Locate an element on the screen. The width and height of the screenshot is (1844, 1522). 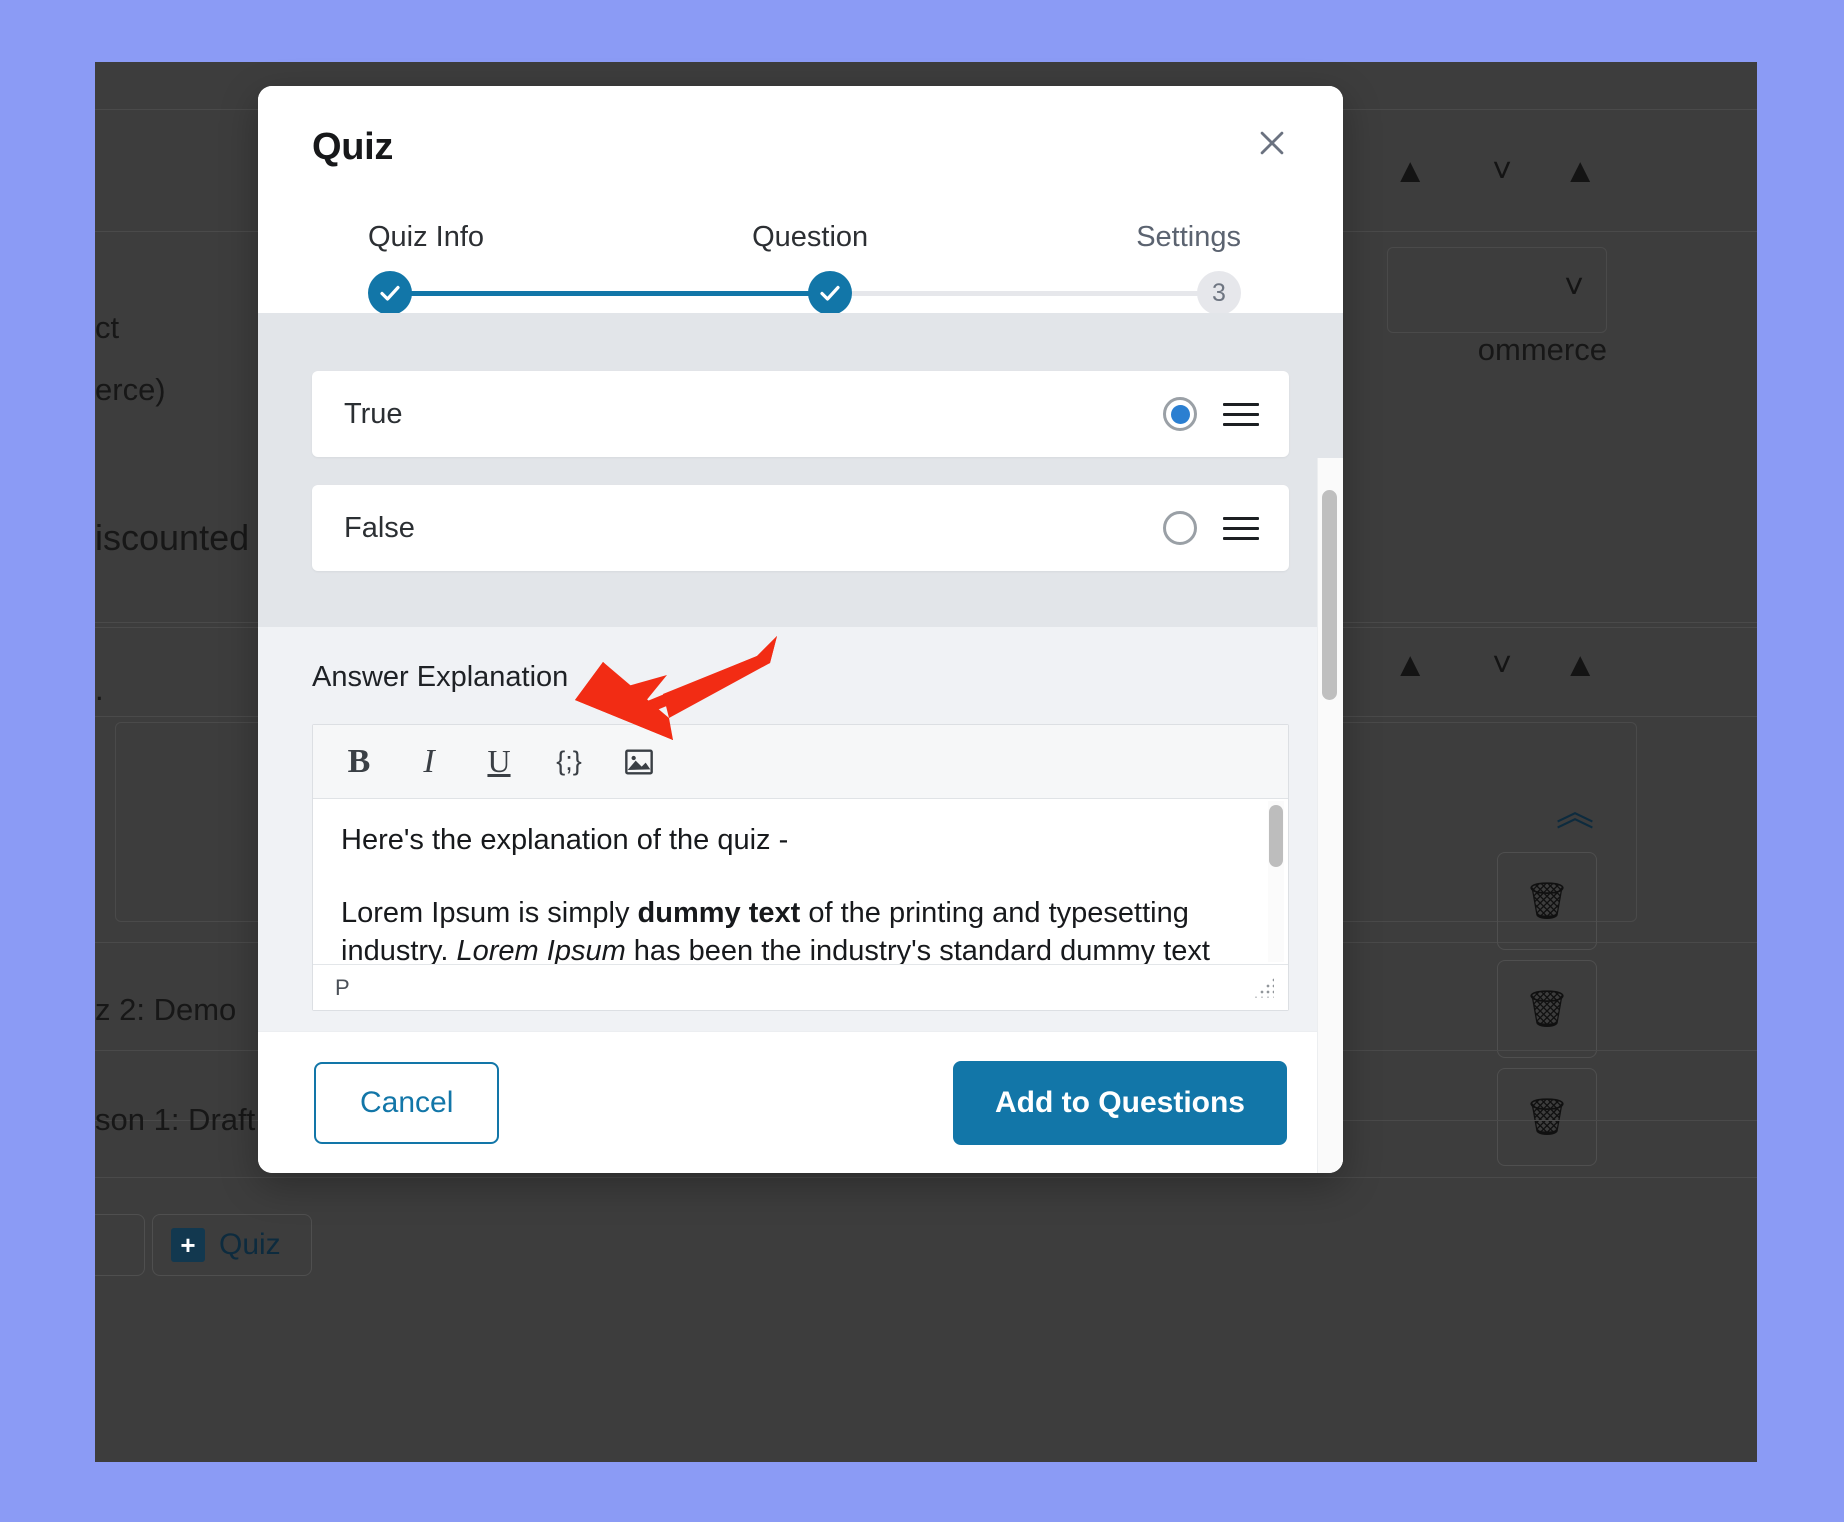
add-to-questions-button: Add to Questions is located at coordinates (1120, 1102).